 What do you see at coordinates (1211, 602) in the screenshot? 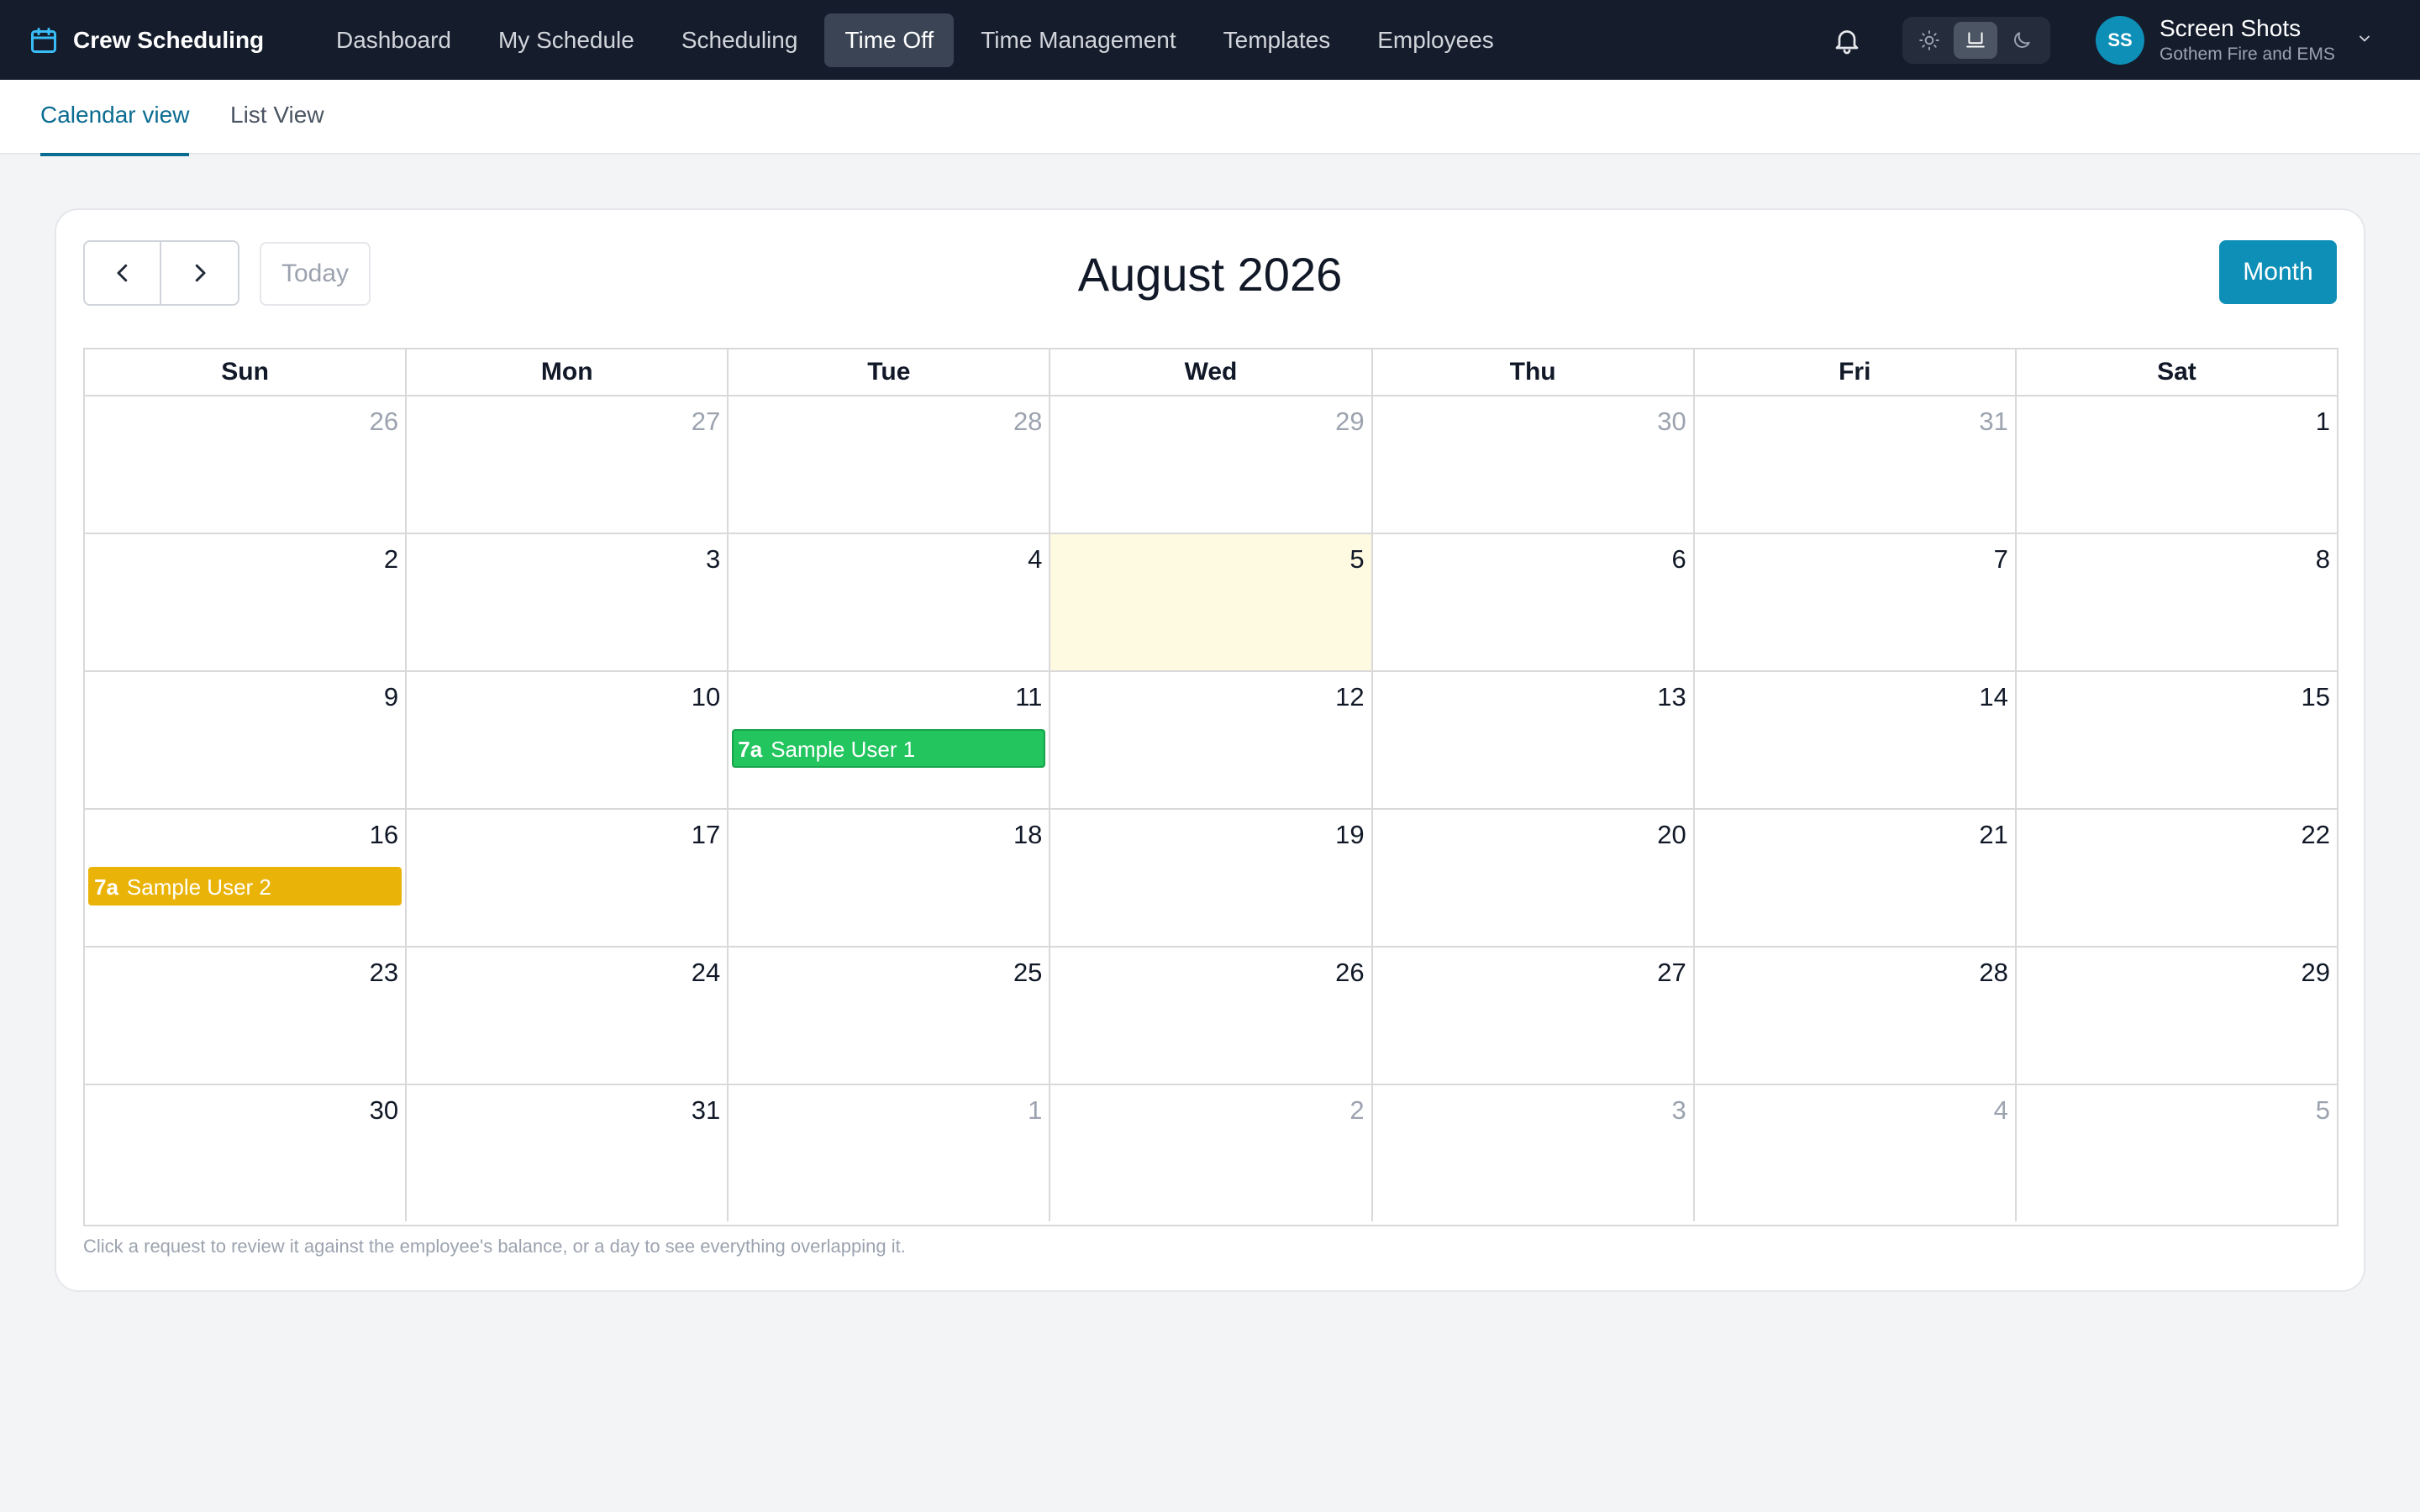
I see `day-cell-today: 5` at bounding box center [1211, 602].